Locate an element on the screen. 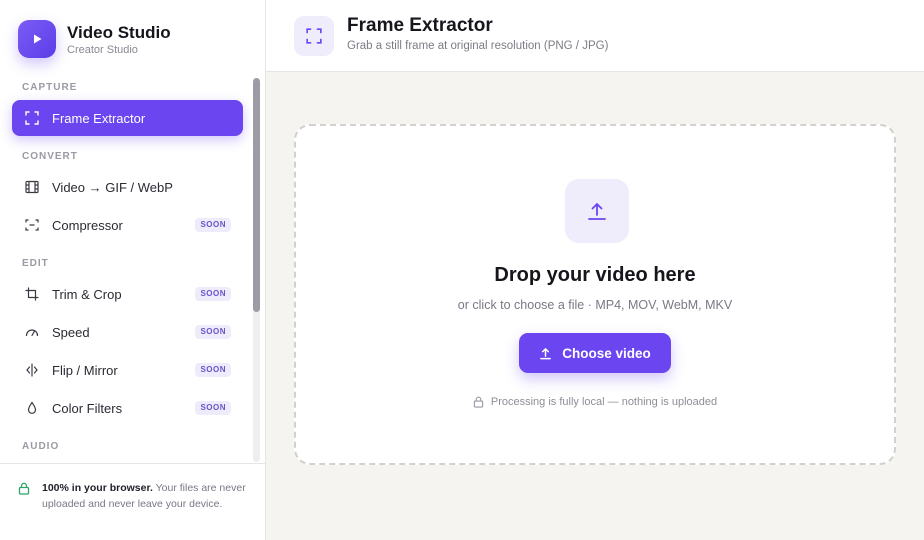 The width and height of the screenshot is (924, 540). flip-icon is located at coordinates (32, 370).